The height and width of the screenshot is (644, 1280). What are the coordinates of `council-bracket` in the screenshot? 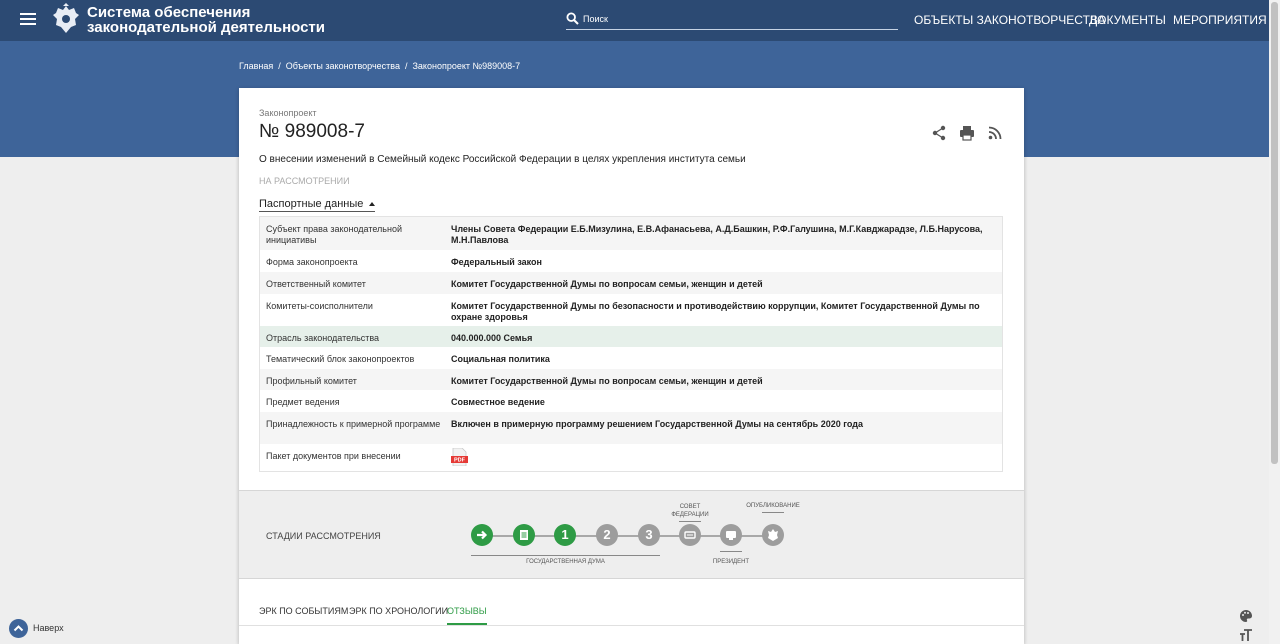 It's located at (690, 521).